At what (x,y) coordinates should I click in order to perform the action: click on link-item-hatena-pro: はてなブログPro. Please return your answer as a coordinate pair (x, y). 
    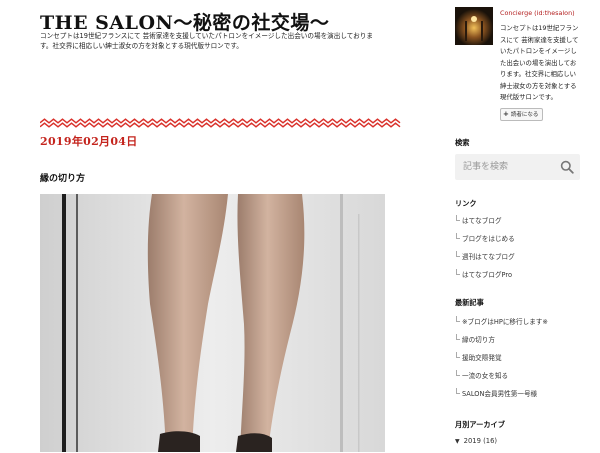
    Looking at the image, I should click on (485, 278).